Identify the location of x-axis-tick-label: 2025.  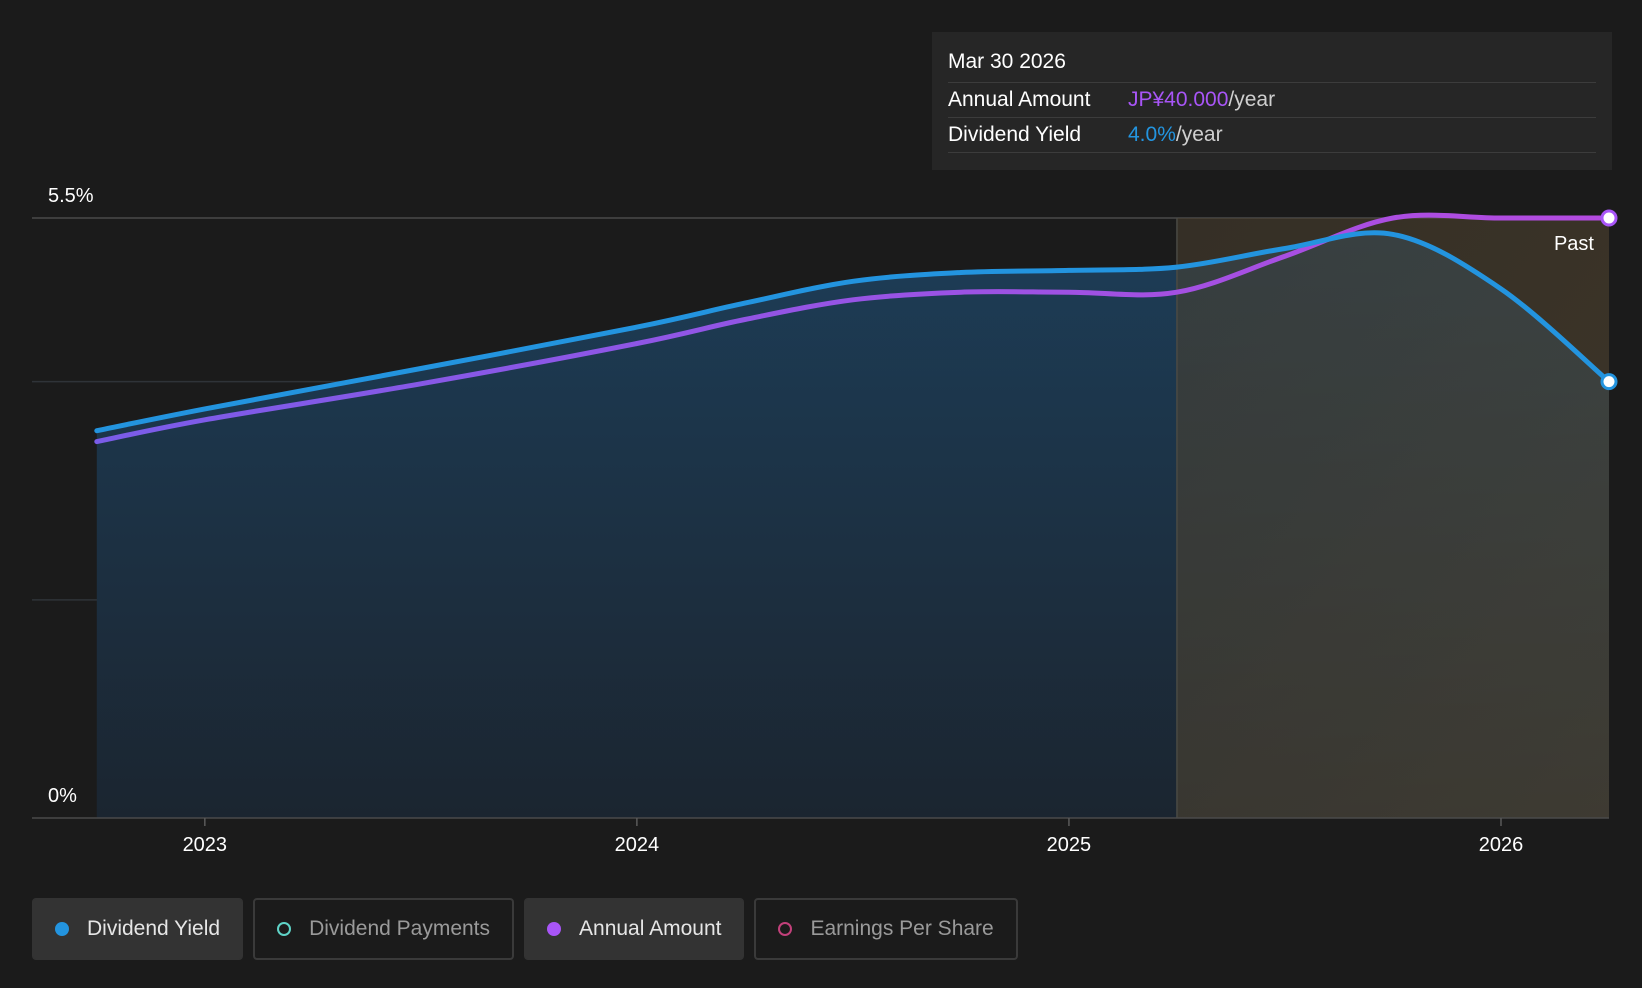
(1069, 845).